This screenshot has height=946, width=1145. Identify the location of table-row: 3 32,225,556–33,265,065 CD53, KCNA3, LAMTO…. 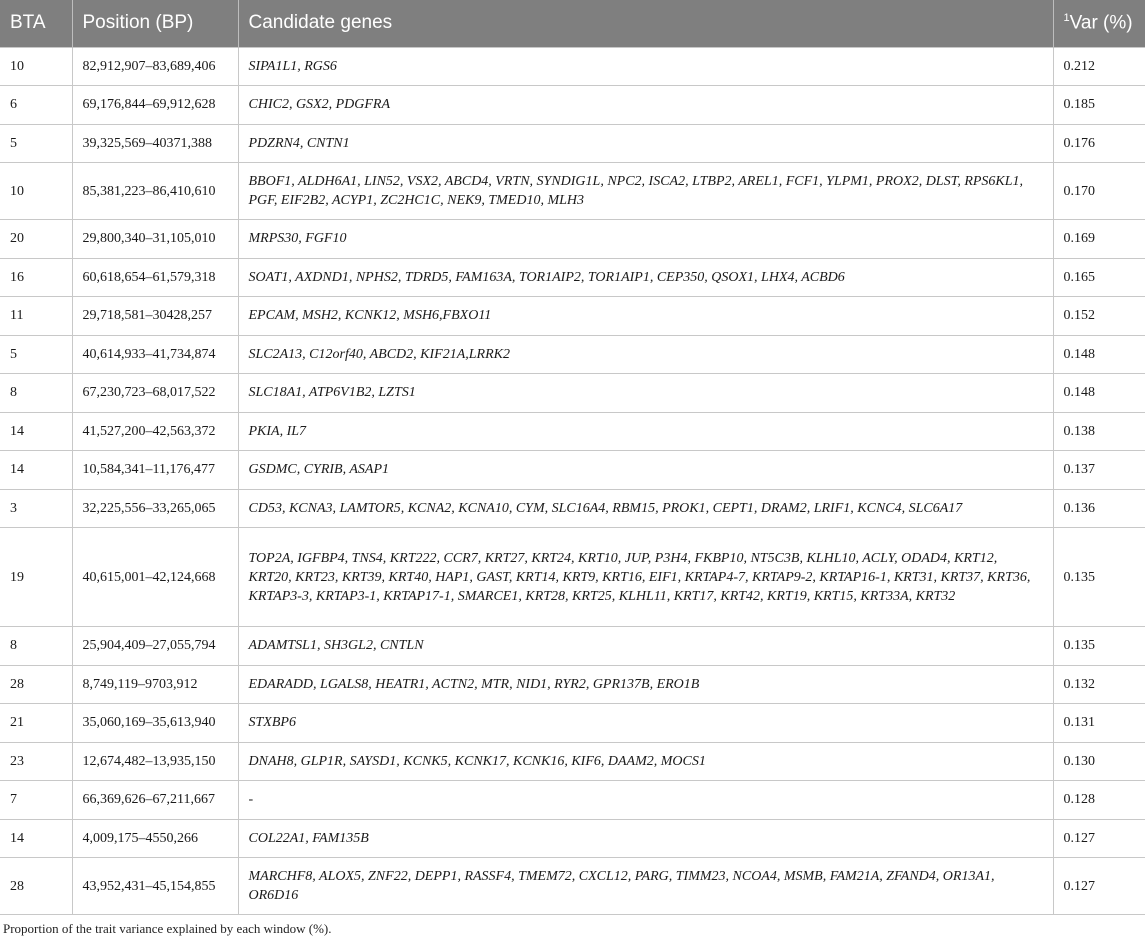
(572, 508).